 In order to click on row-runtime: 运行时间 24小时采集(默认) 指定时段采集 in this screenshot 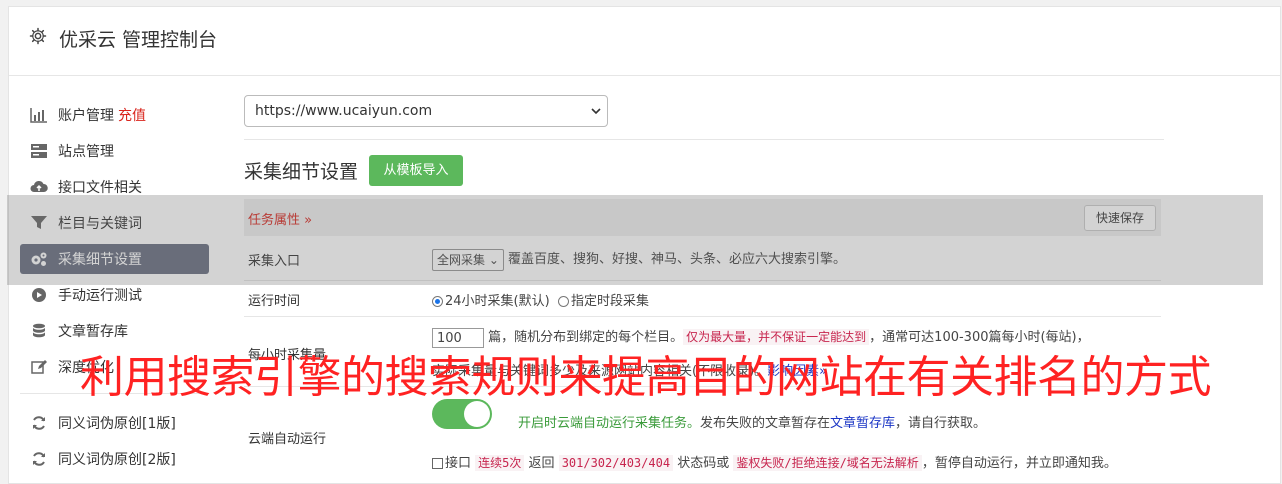, I will do `click(702, 298)`.